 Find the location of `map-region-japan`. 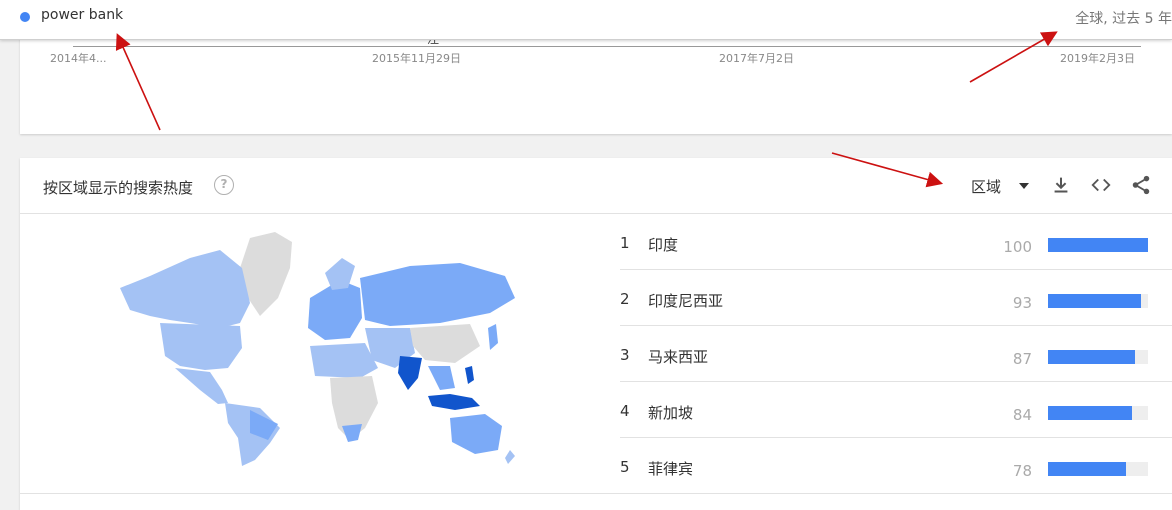

map-region-japan is located at coordinates (493, 337).